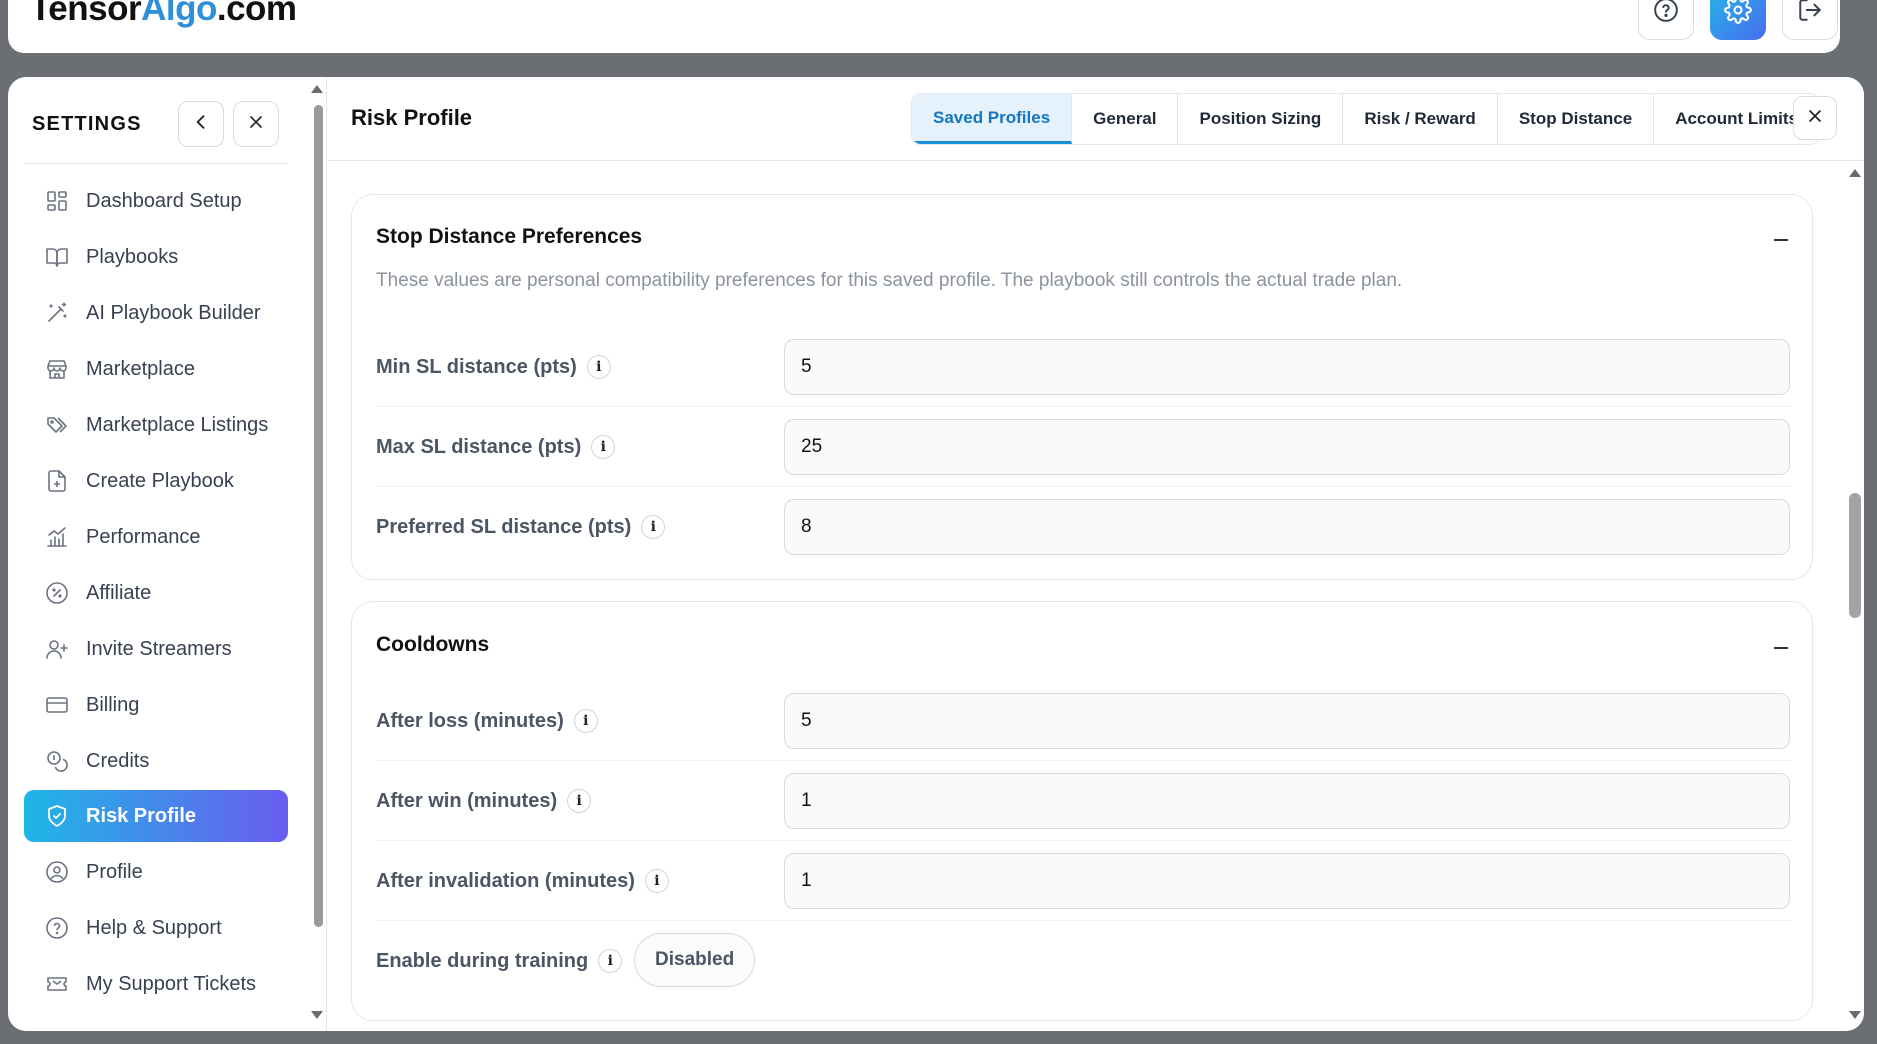 The width and height of the screenshot is (1877, 1044). What do you see at coordinates (1287, 527) in the screenshot?
I see `preferred-sl-distance-input: 8` at bounding box center [1287, 527].